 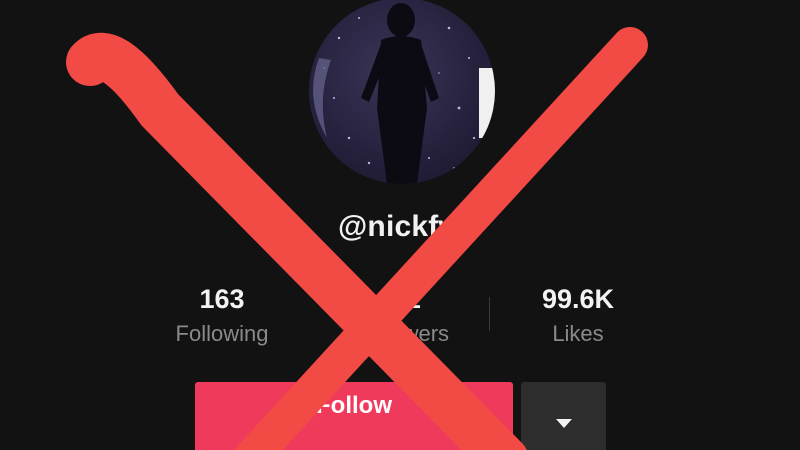 I want to click on avatar-image, so click(x=404, y=93).